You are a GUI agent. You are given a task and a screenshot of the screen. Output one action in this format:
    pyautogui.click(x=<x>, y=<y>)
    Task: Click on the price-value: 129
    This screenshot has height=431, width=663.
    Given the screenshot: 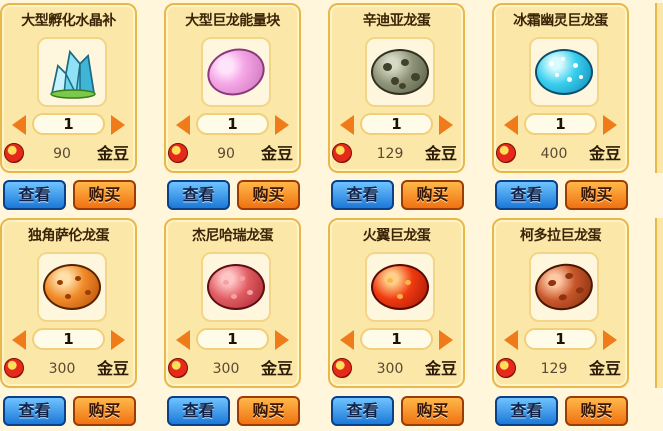 What is the action you would take?
    pyautogui.click(x=554, y=369)
    